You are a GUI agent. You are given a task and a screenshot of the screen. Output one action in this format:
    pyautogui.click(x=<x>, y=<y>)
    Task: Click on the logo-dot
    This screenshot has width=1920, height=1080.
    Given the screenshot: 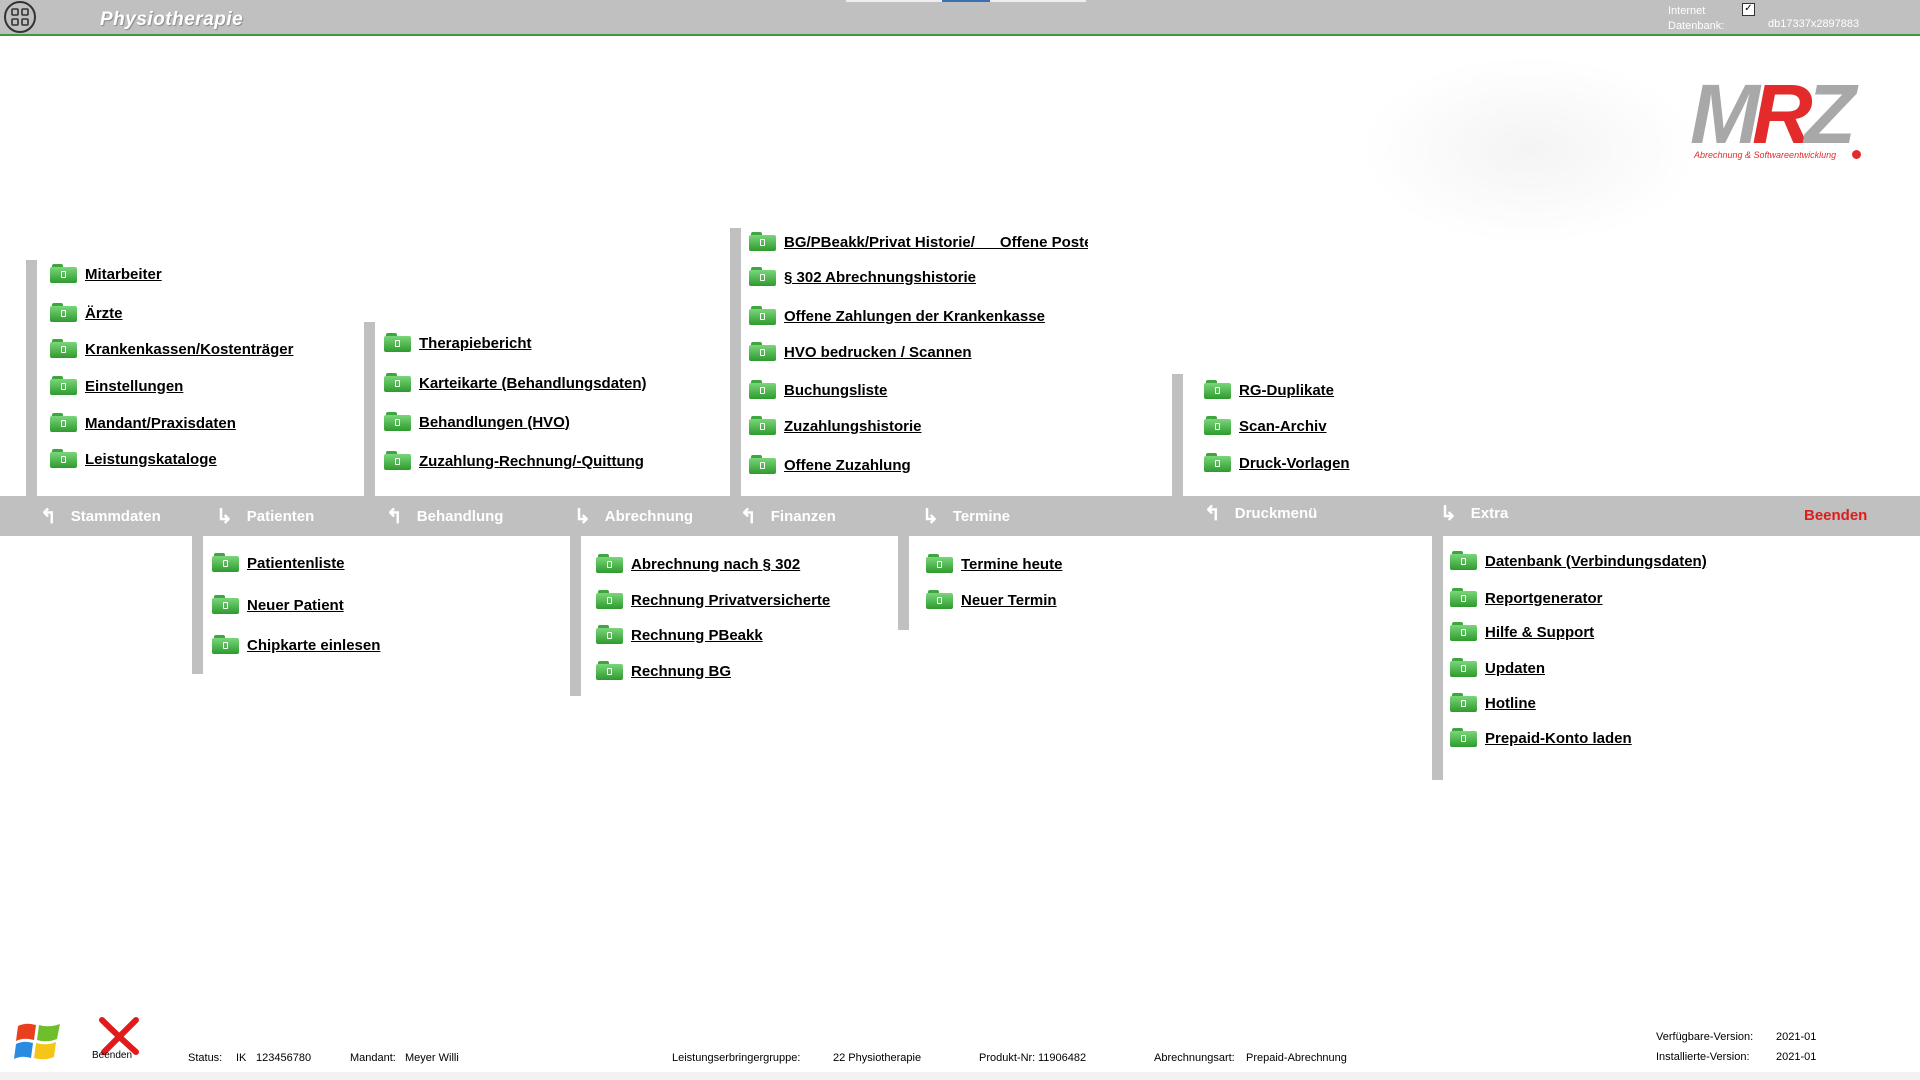 What is the action you would take?
    pyautogui.click(x=1856, y=154)
    